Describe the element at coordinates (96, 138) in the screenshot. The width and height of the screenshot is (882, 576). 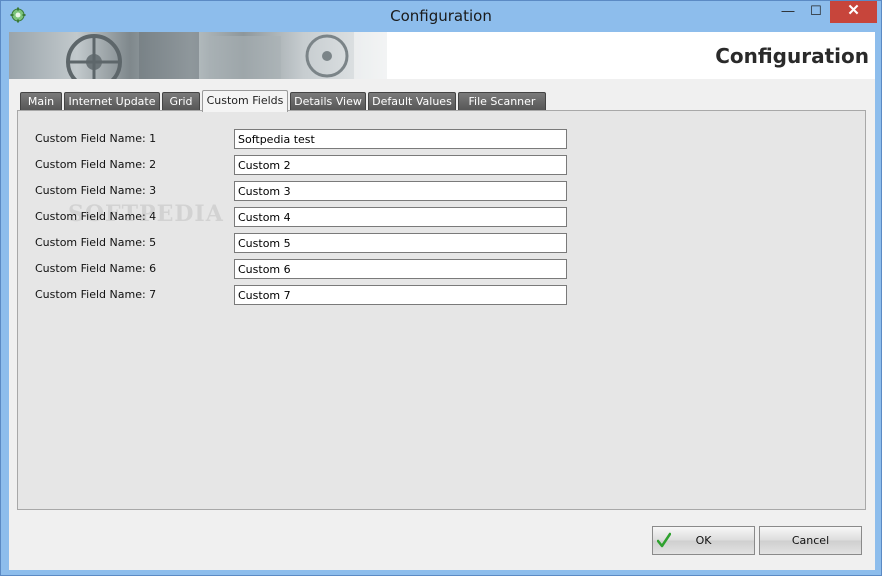
I see `custom-field-label-1: Custom Field Name: 1` at that location.